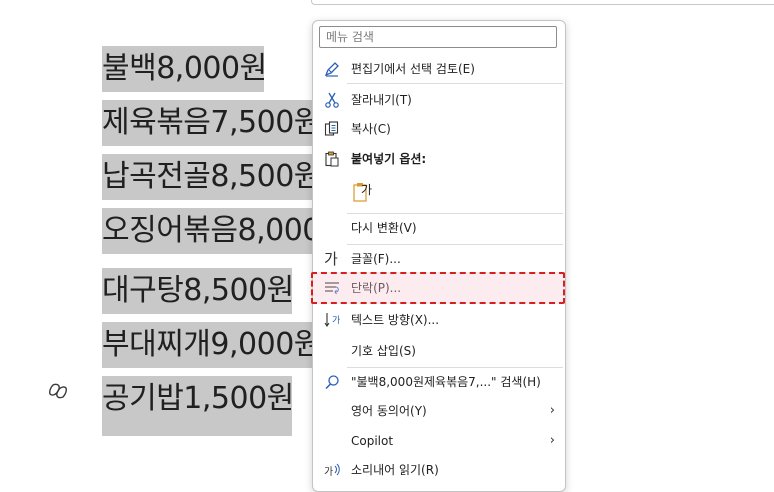  I want to click on menu-item-label: 복사(C), so click(371, 129).